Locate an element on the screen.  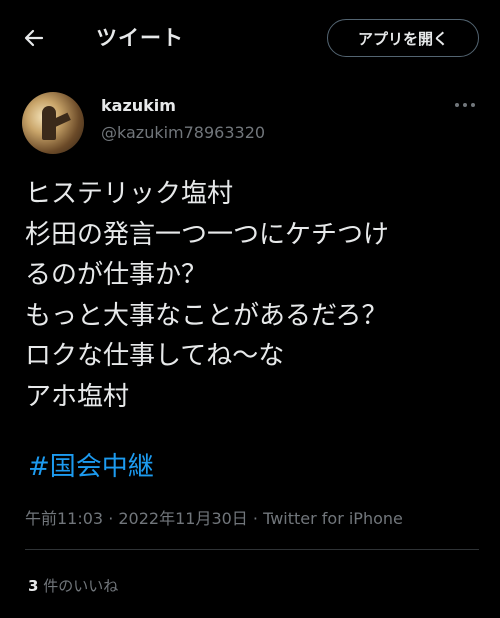
likes-number: 3 is located at coordinates (33, 586).